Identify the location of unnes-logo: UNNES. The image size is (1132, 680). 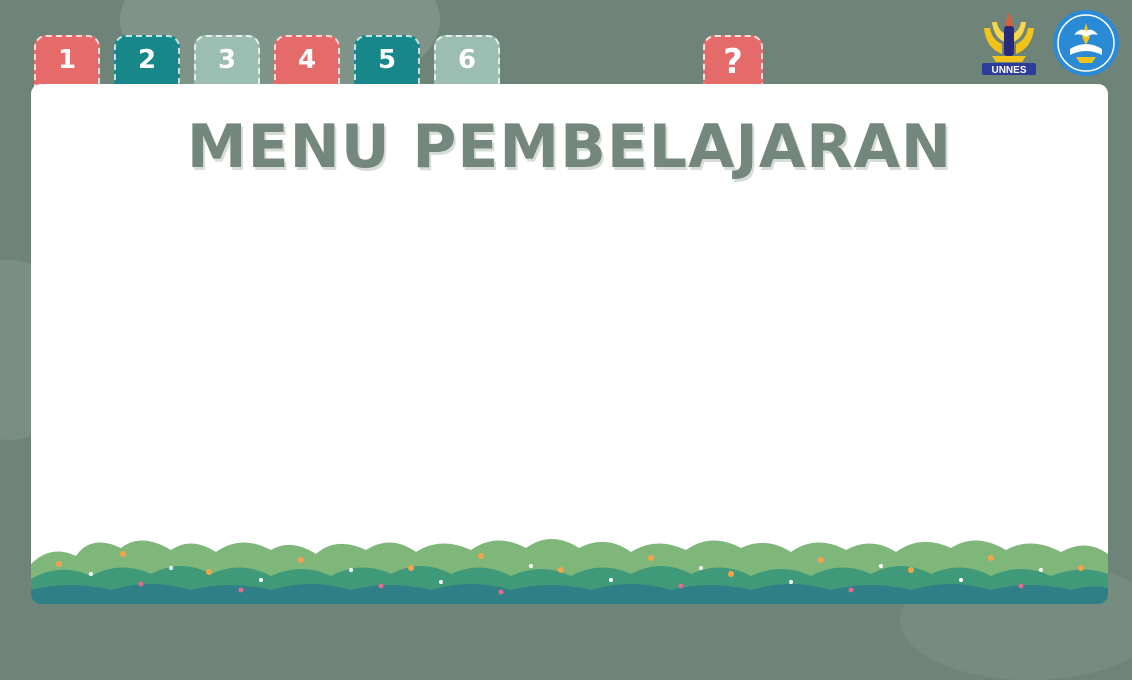
(1009, 44).